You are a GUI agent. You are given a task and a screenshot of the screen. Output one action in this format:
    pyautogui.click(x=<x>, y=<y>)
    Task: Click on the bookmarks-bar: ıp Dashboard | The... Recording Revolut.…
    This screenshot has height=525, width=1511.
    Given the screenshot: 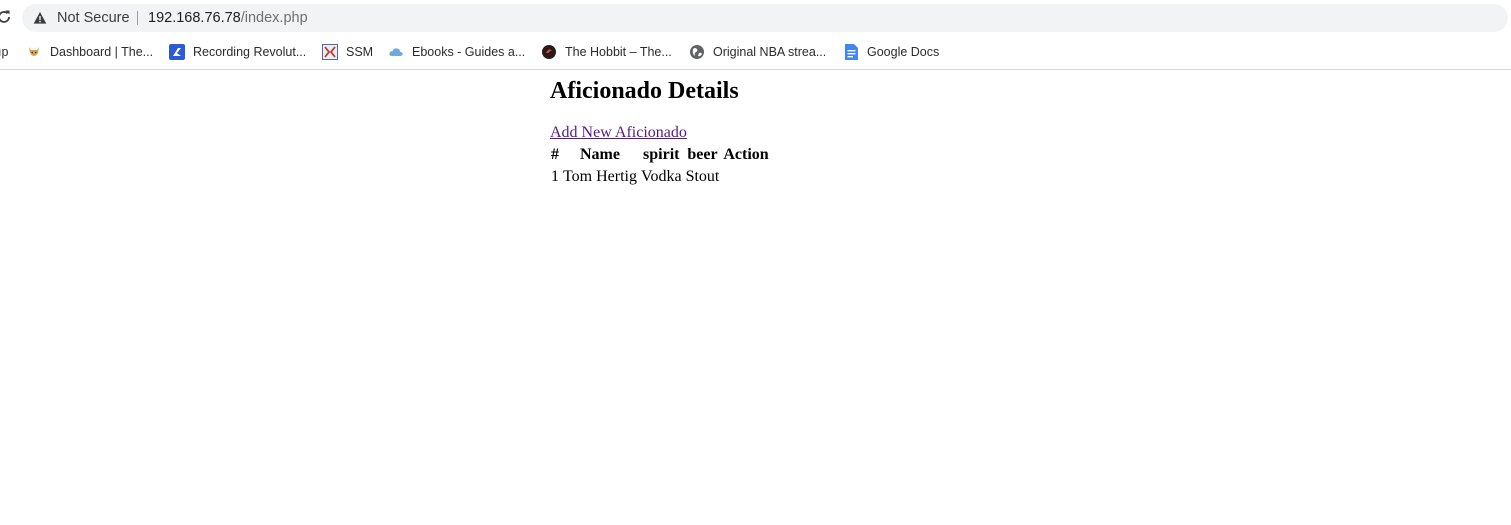 What is the action you would take?
    pyautogui.click(x=755, y=52)
    